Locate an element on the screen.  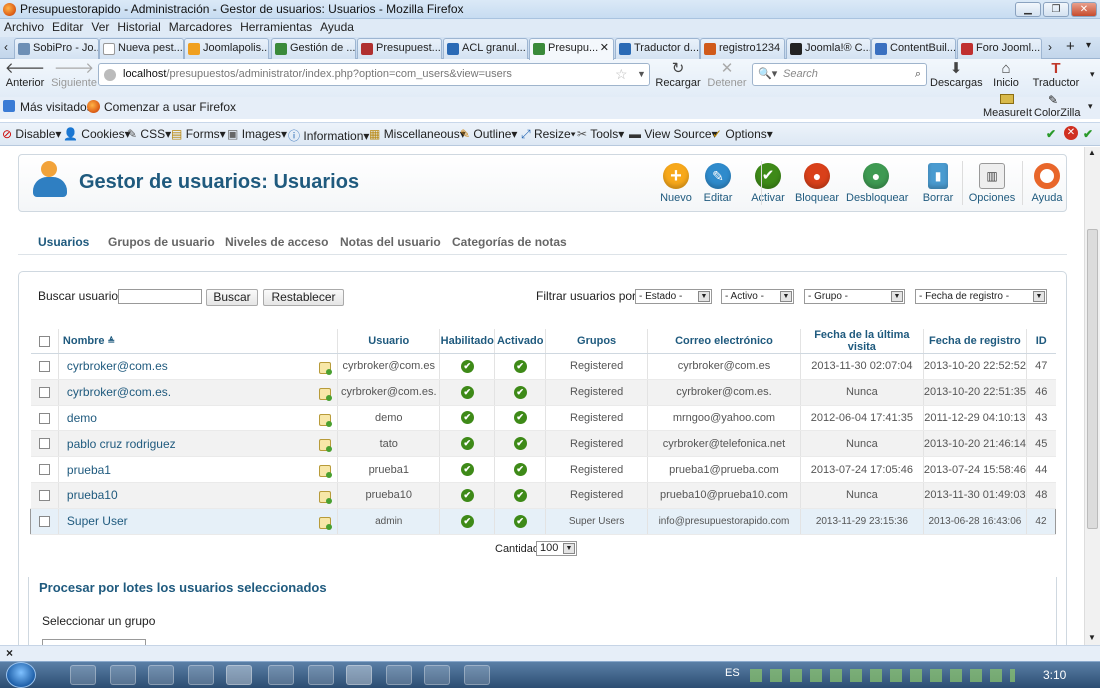
devbar-outline: Outline▾ is located at coordinates (495, 134).